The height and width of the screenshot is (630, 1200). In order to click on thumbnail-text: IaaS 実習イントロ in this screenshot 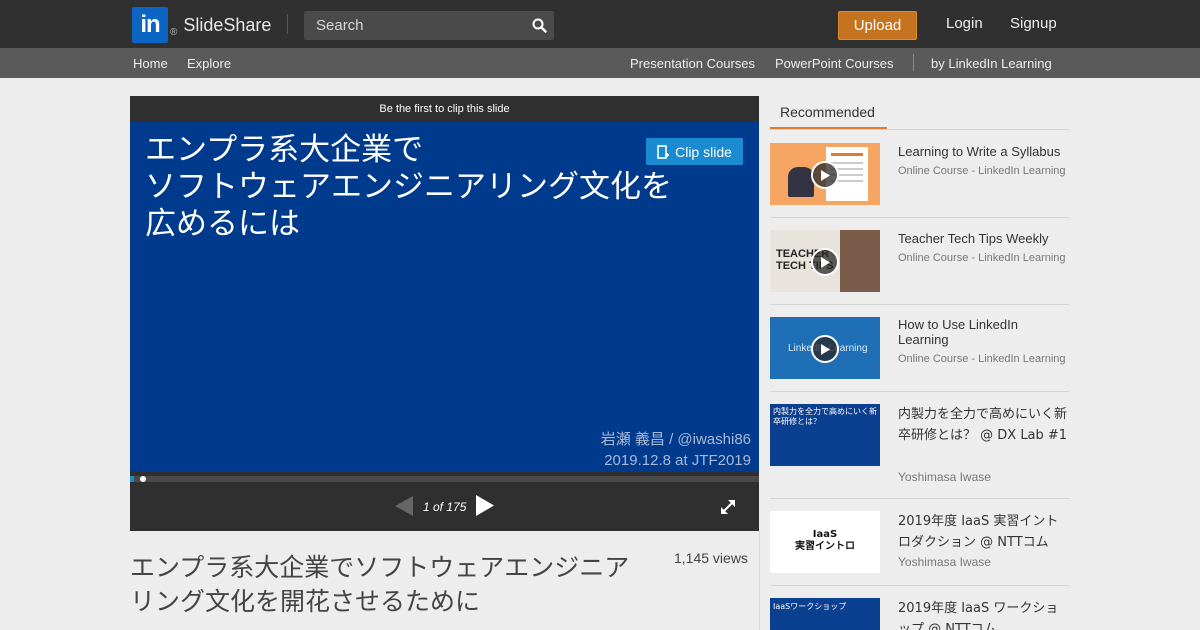, I will do `click(825, 540)`.